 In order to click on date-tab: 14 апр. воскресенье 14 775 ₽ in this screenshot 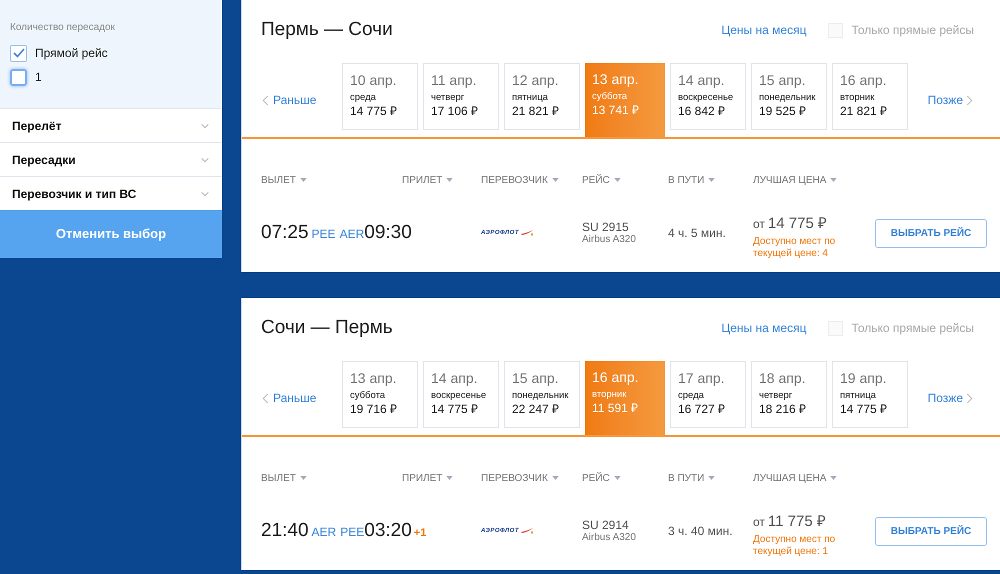, I will do `click(461, 394)`.